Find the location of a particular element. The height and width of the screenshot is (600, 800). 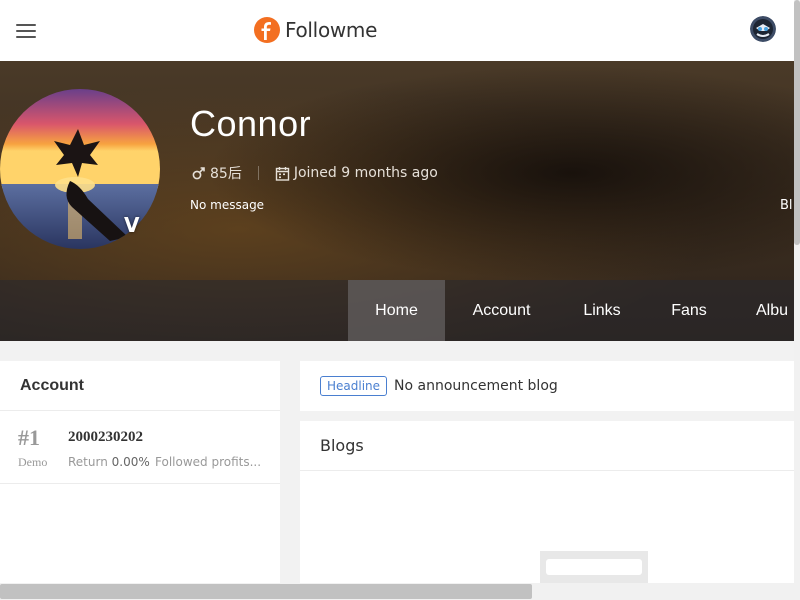

tab-home: Home is located at coordinates (396, 310).